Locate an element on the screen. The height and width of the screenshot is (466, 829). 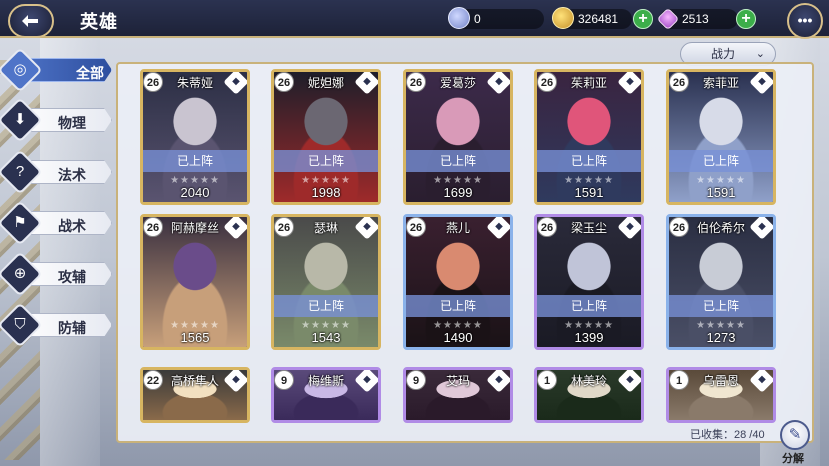
tab-label: 防辅 is located at coordinates (72, 328).